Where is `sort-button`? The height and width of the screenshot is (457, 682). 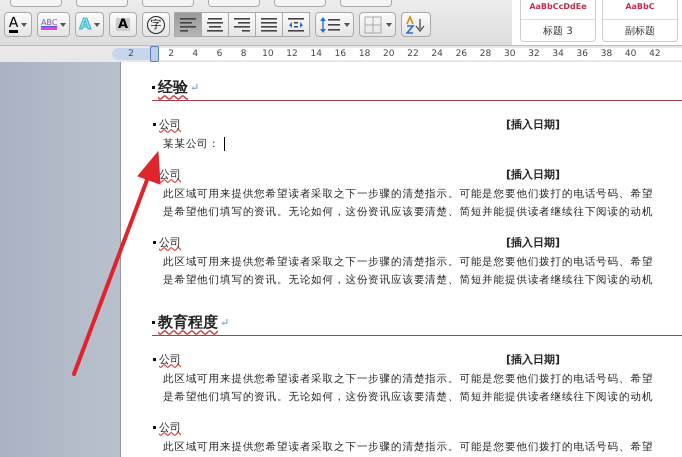 sort-button is located at coordinates (416, 24).